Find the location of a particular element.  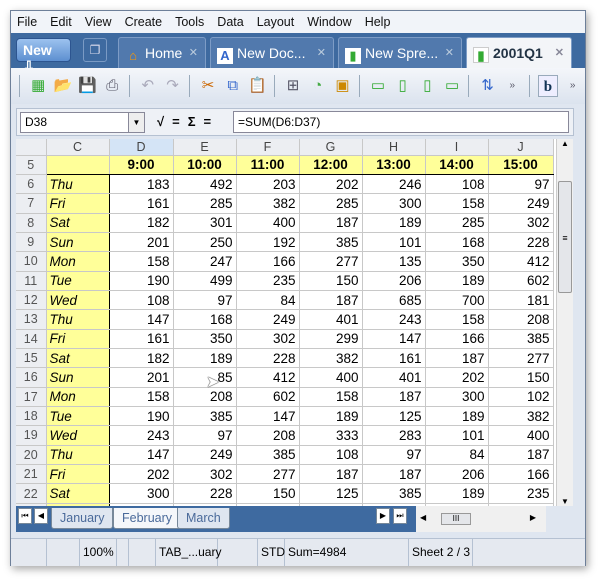

column-header-e: E is located at coordinates (205, 147).